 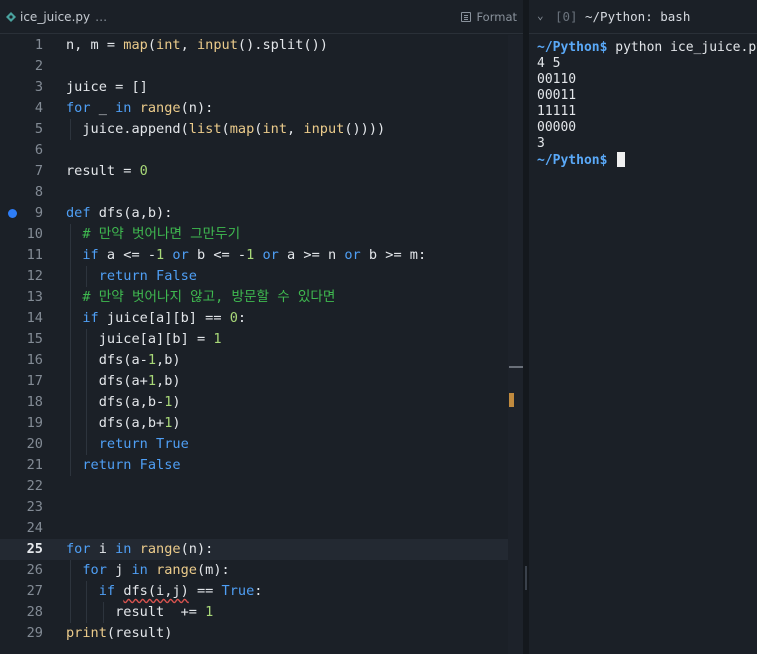 I want to click on line-number: 29, so click(x=34, y=633).